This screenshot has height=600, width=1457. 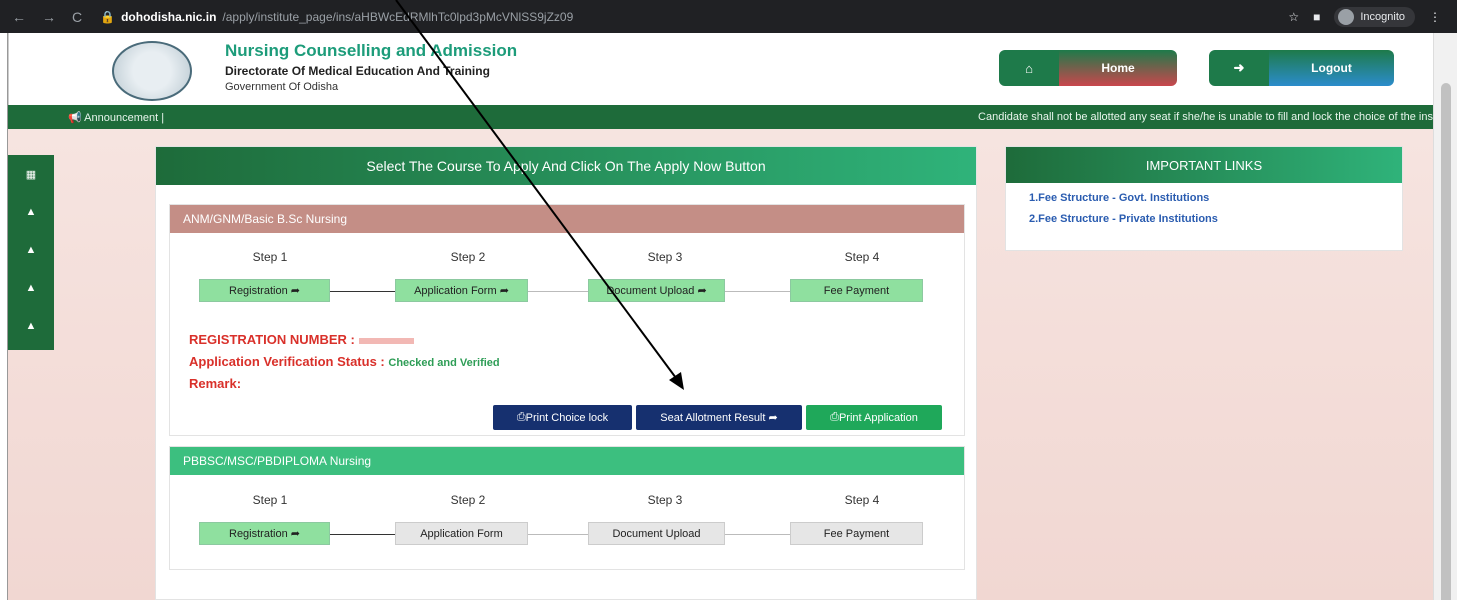 I want to click on incognito-badge: Incognito, so click(x=1374, y=16).